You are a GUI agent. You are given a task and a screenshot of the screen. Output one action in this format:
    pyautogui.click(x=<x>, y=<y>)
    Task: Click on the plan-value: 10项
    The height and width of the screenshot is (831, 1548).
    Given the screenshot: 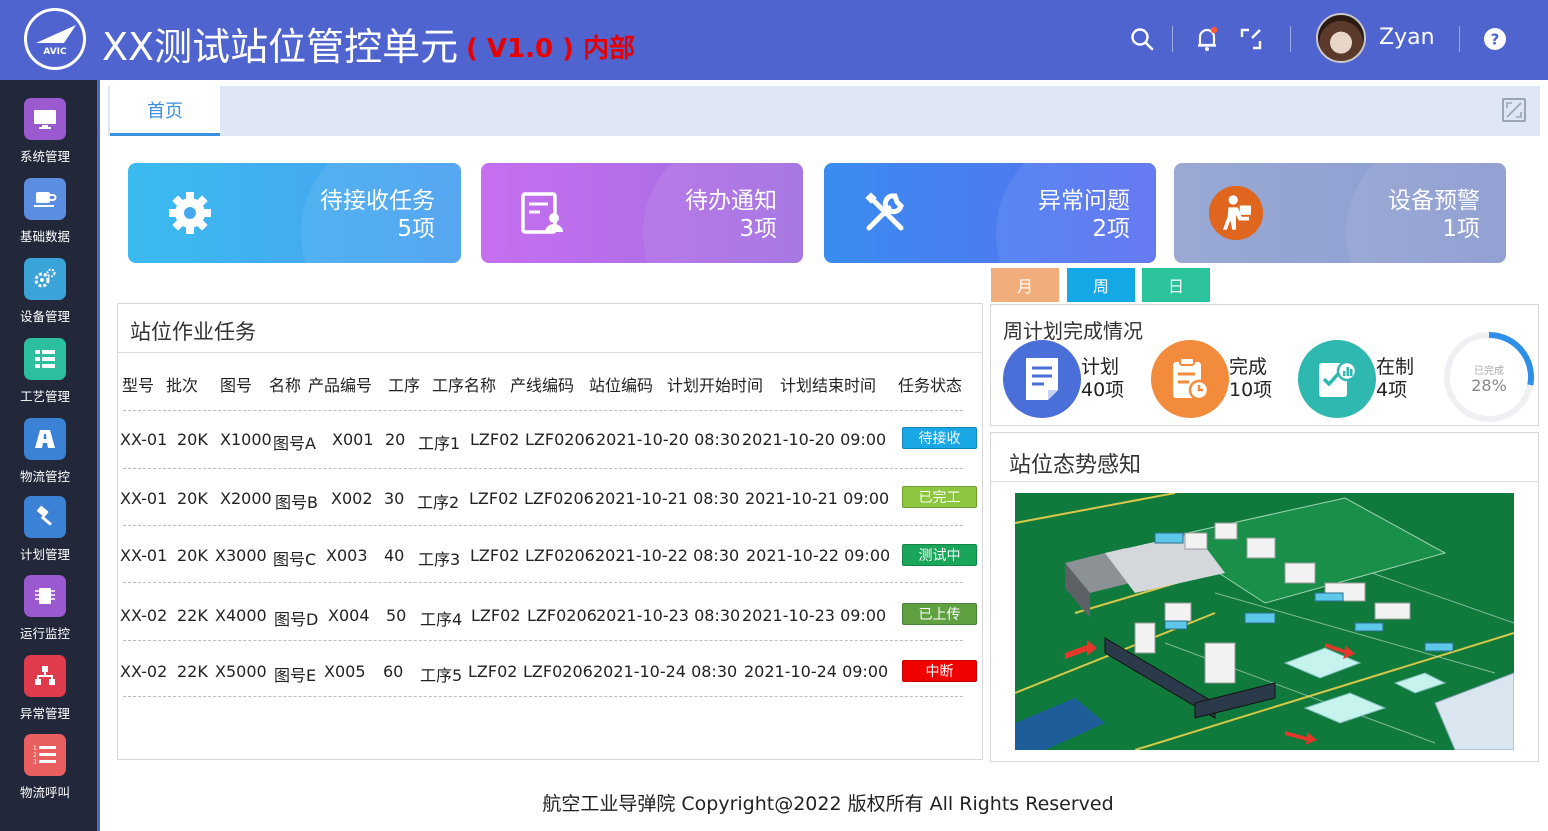 What is the action you would take?
    pyautogui.click(x=1251, y=390)
    